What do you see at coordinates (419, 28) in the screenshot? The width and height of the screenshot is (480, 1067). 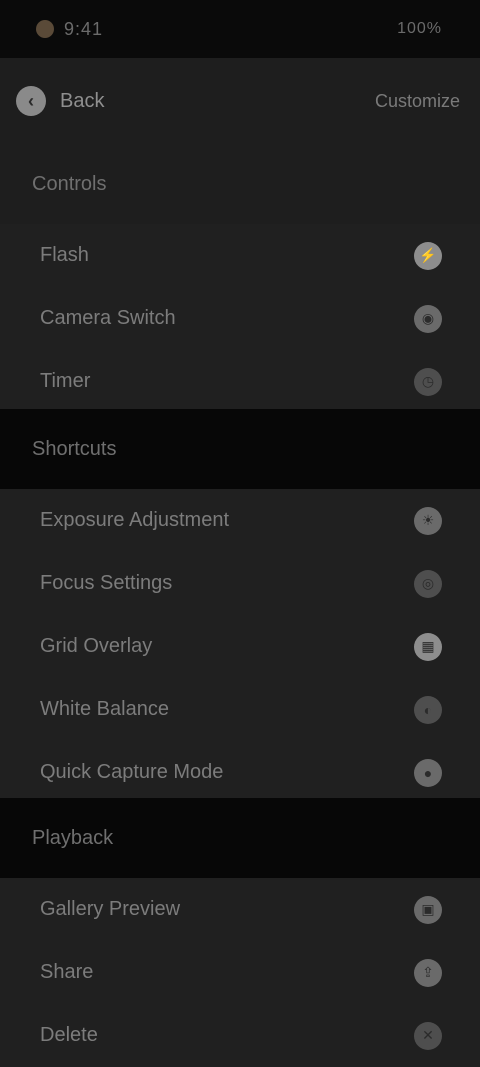 I see `battery-indicator: 100%` at bounding box center [419, 28].